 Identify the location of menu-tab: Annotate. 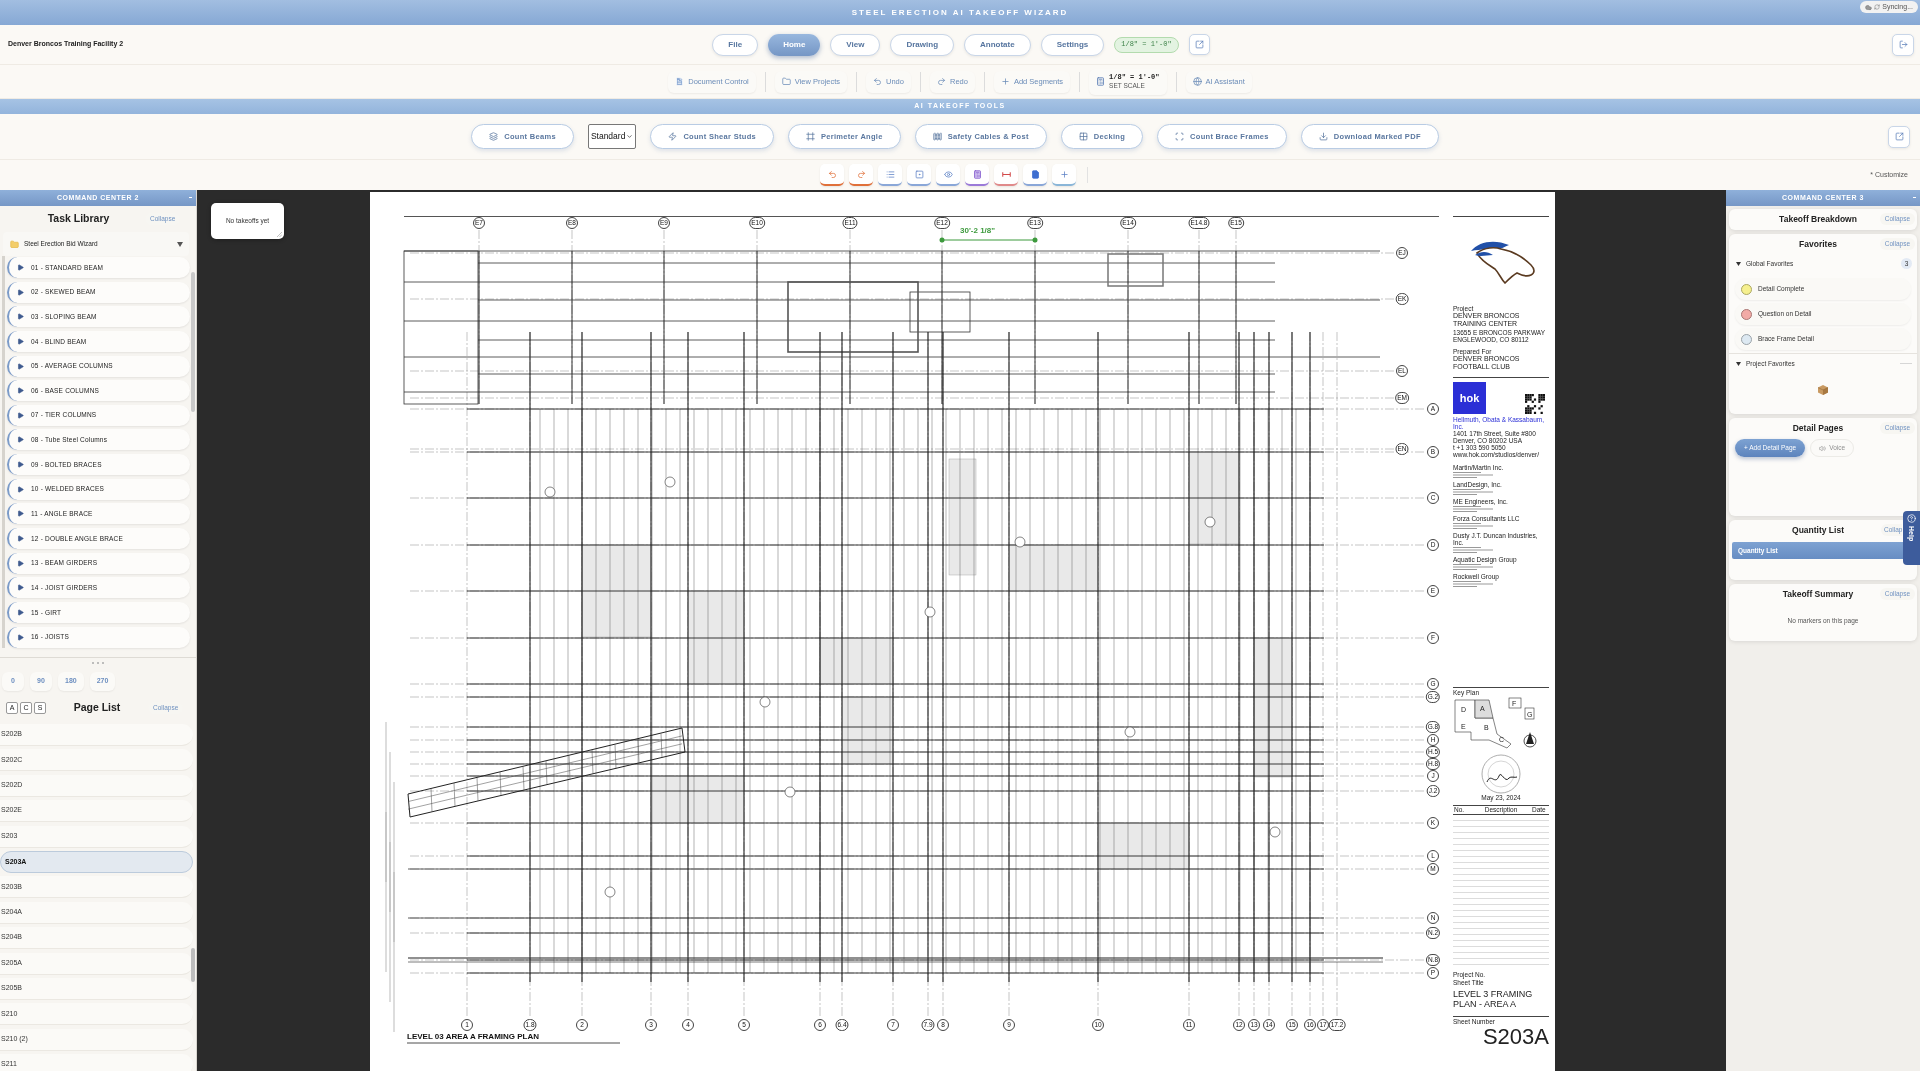
(997, 44).